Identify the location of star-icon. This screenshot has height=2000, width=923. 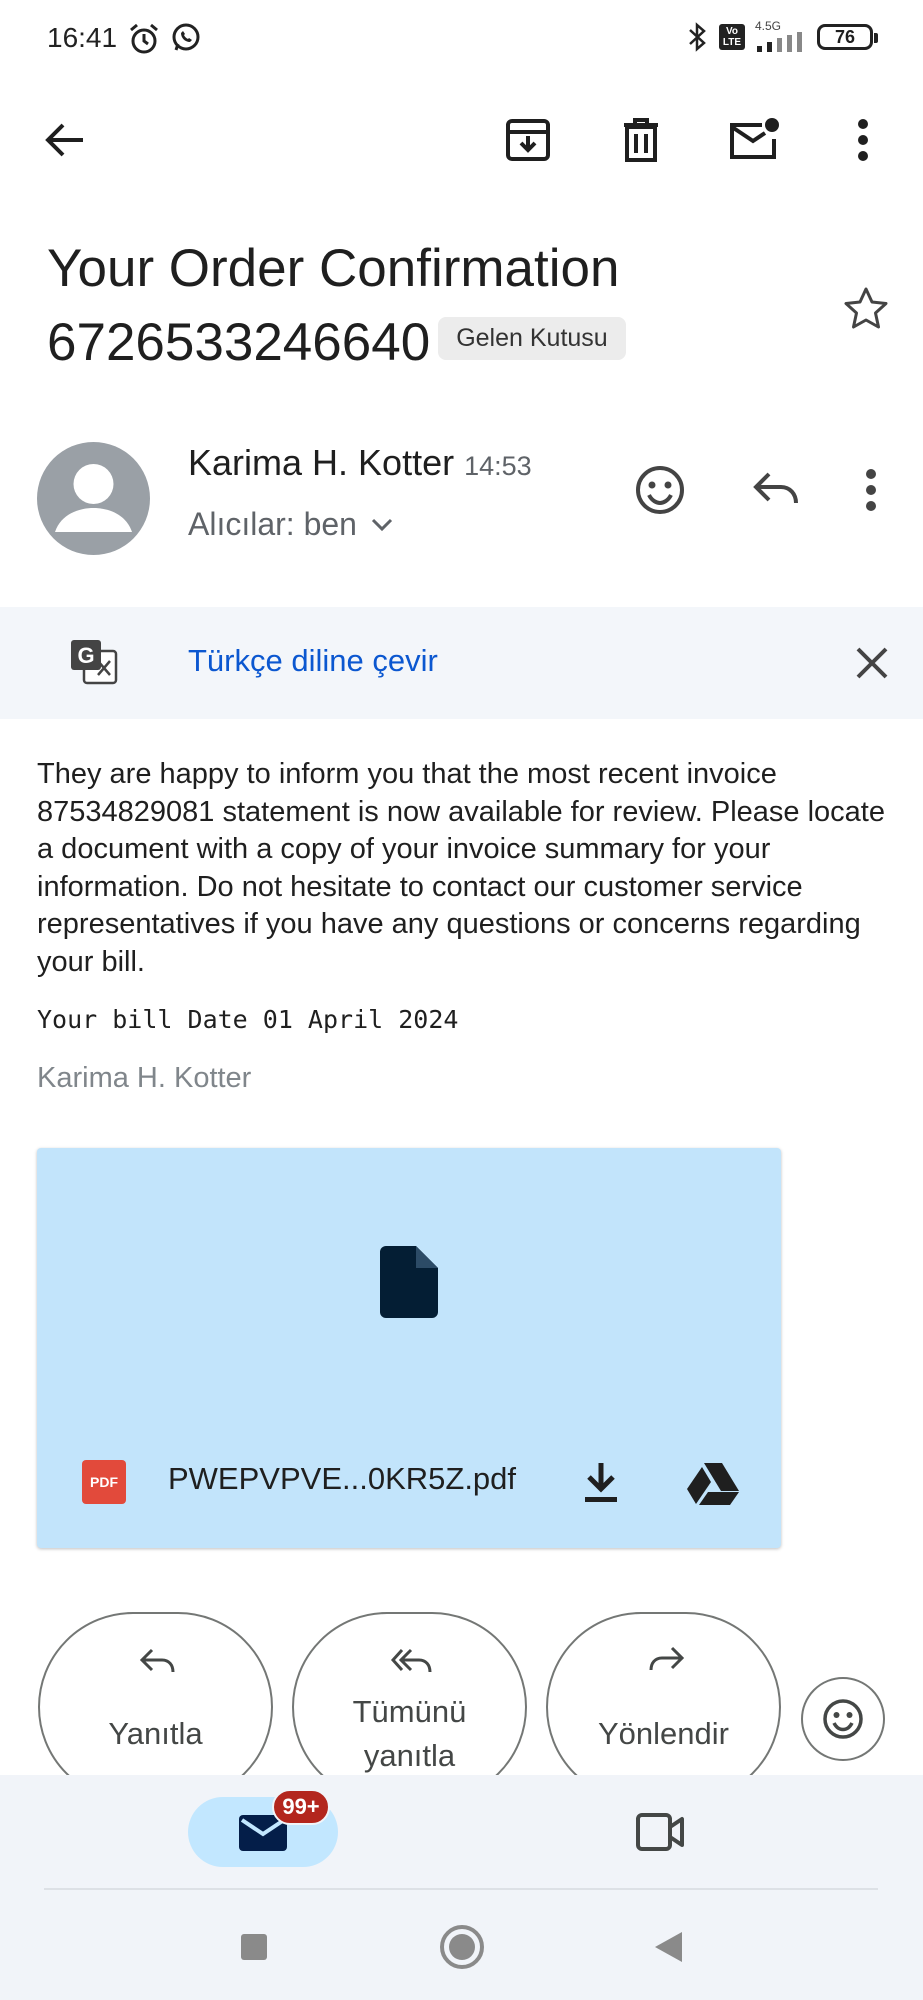
(866, 308).